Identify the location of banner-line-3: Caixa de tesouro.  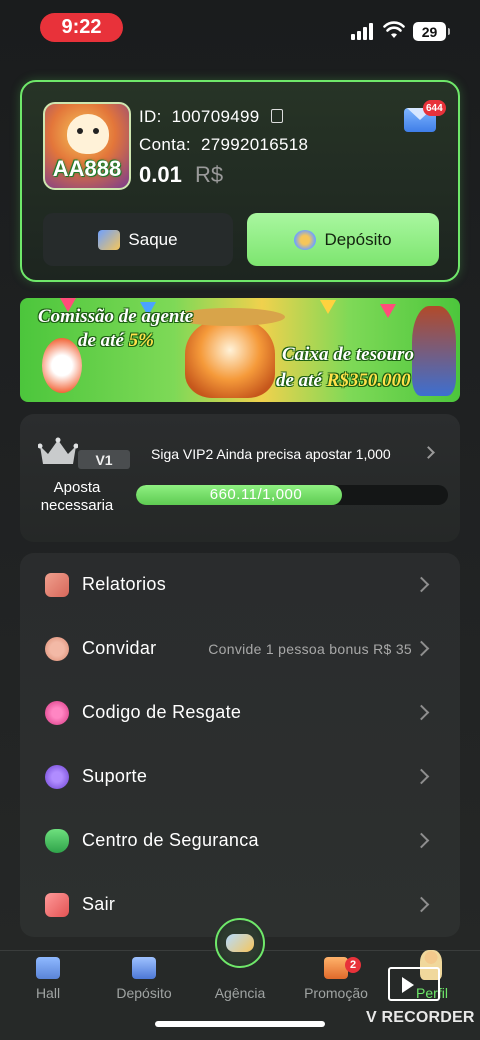
(348, 354).